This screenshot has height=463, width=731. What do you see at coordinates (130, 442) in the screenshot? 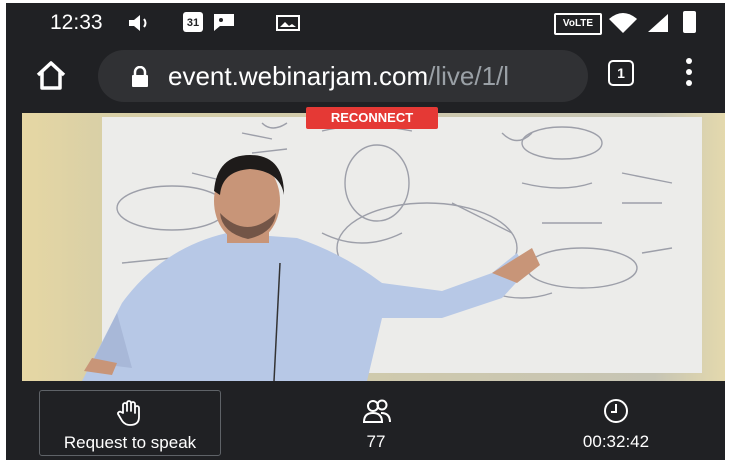
I see `request-to-speak-label: Request to speak` at bounding box center [130, 442].